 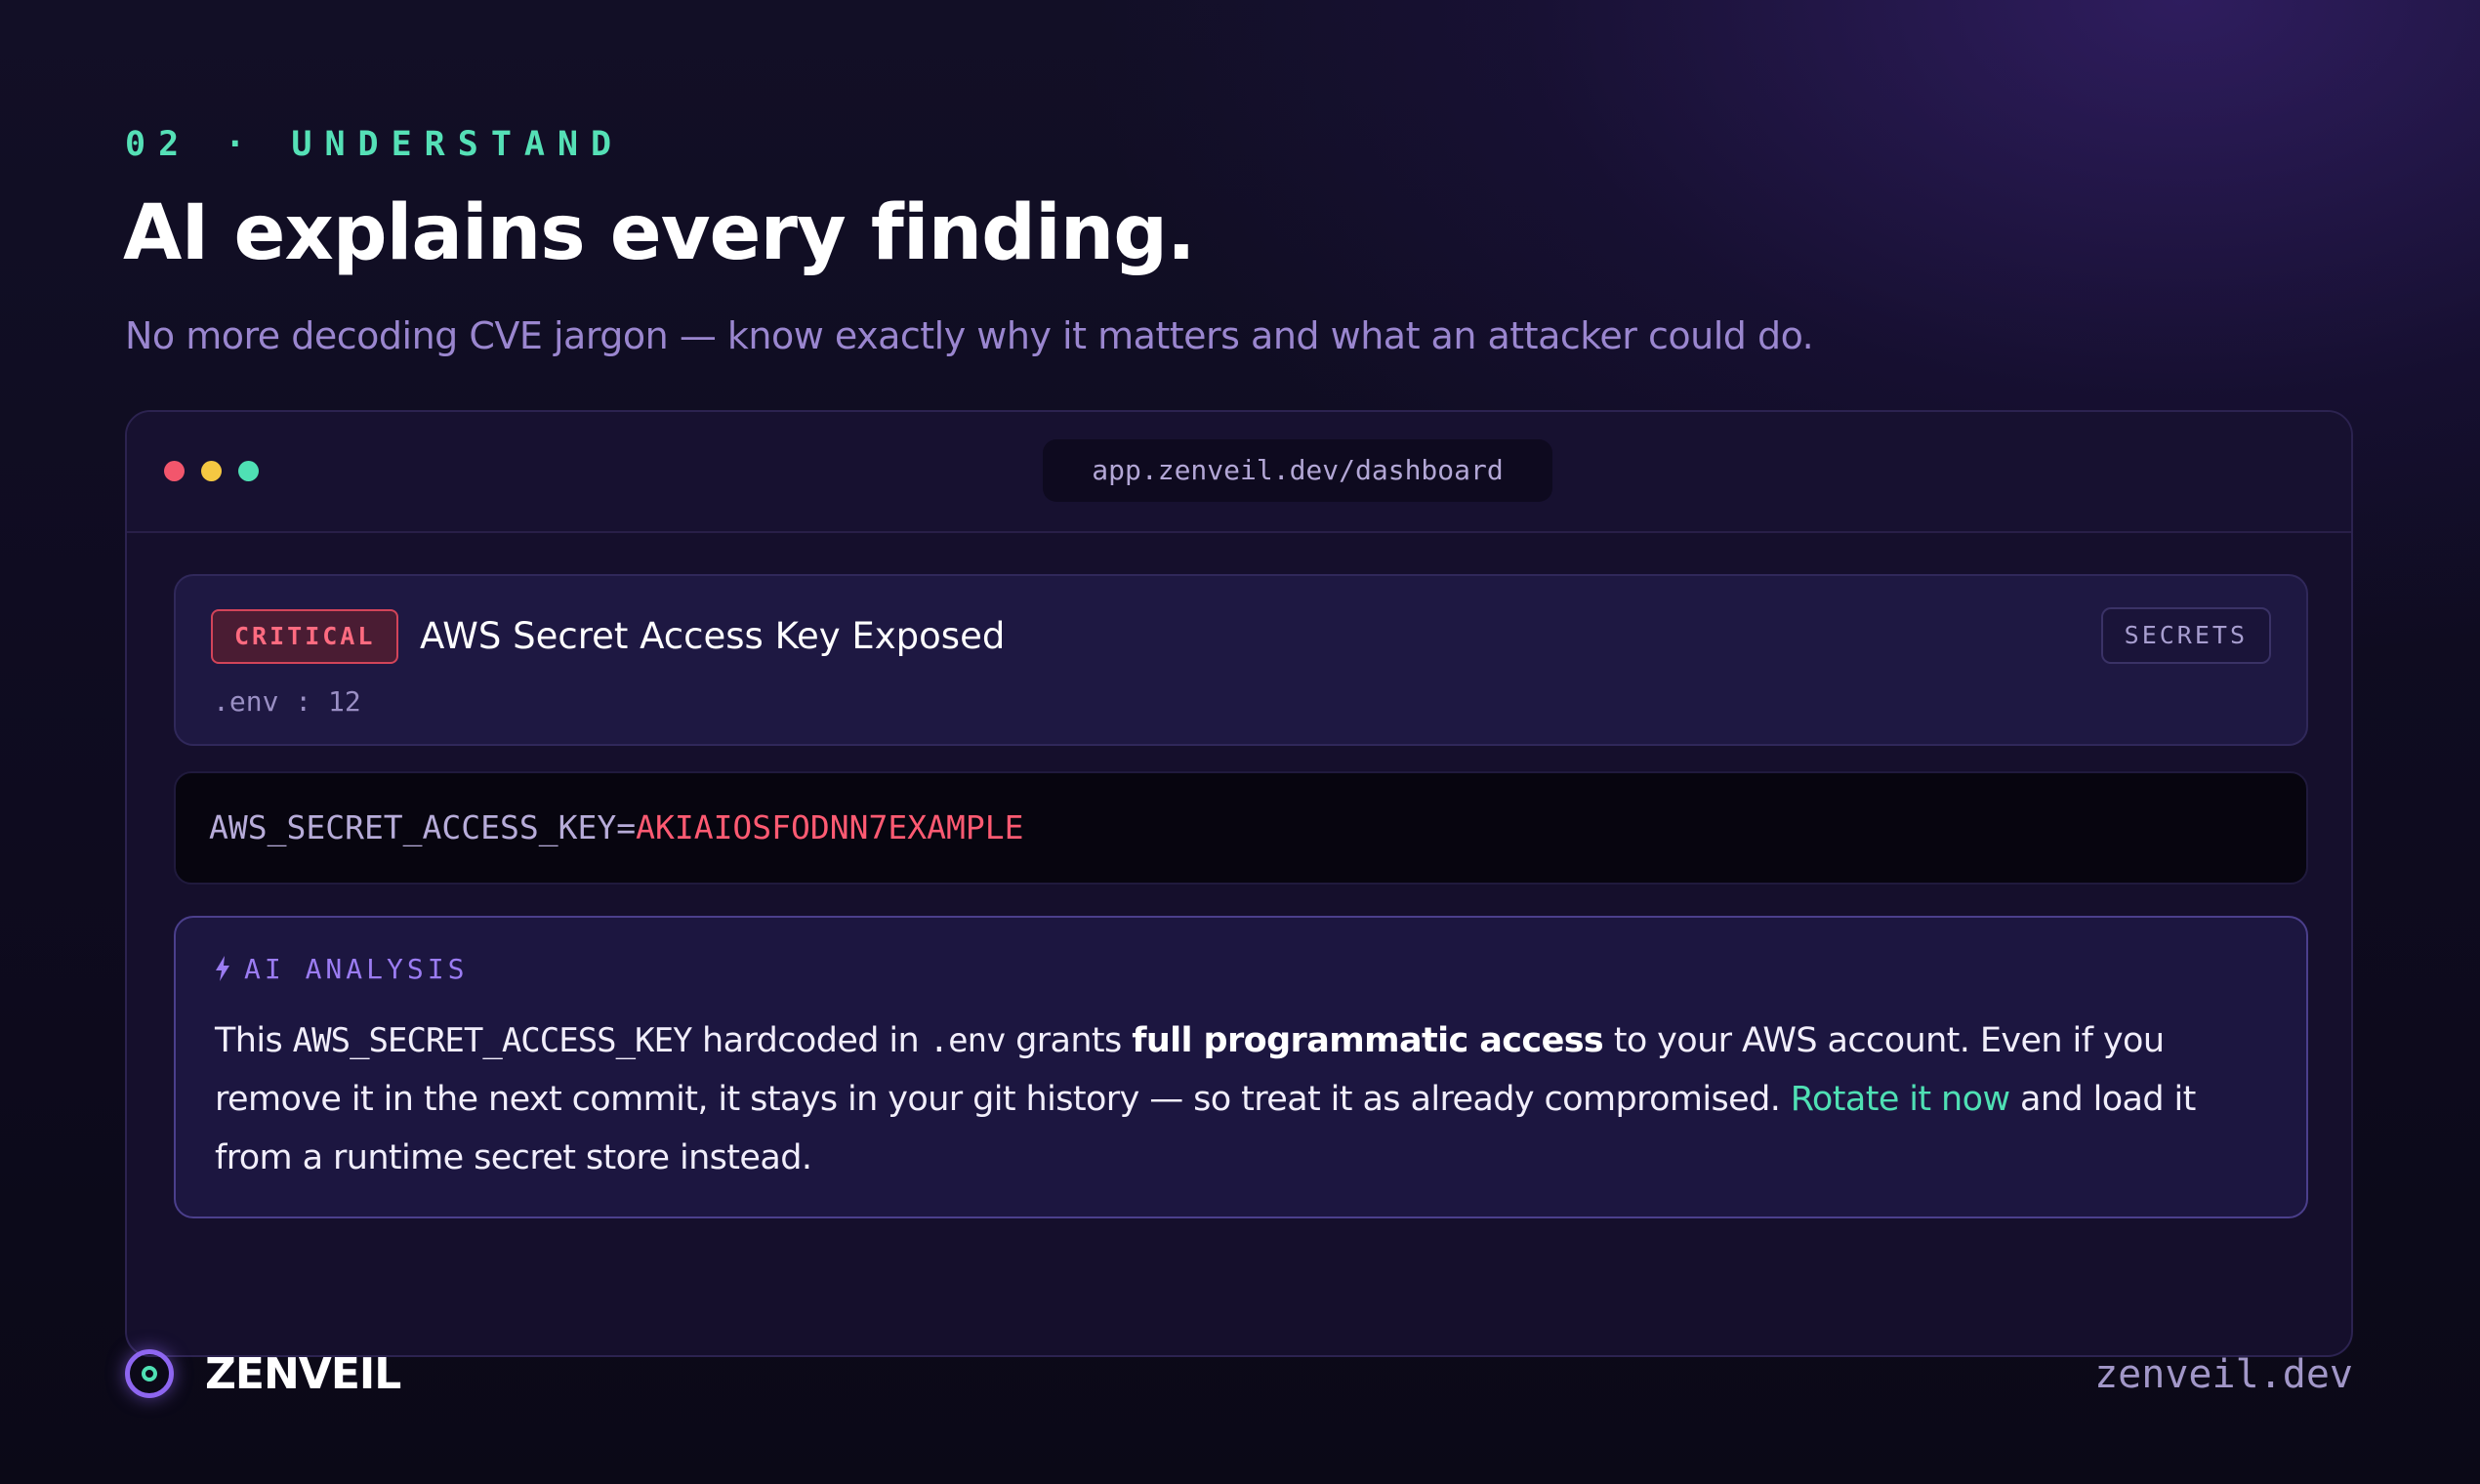 What do you see at coordinates (222, 969) in the screenshot?
I see `bolt-icon` at bounding box center [222, 969].